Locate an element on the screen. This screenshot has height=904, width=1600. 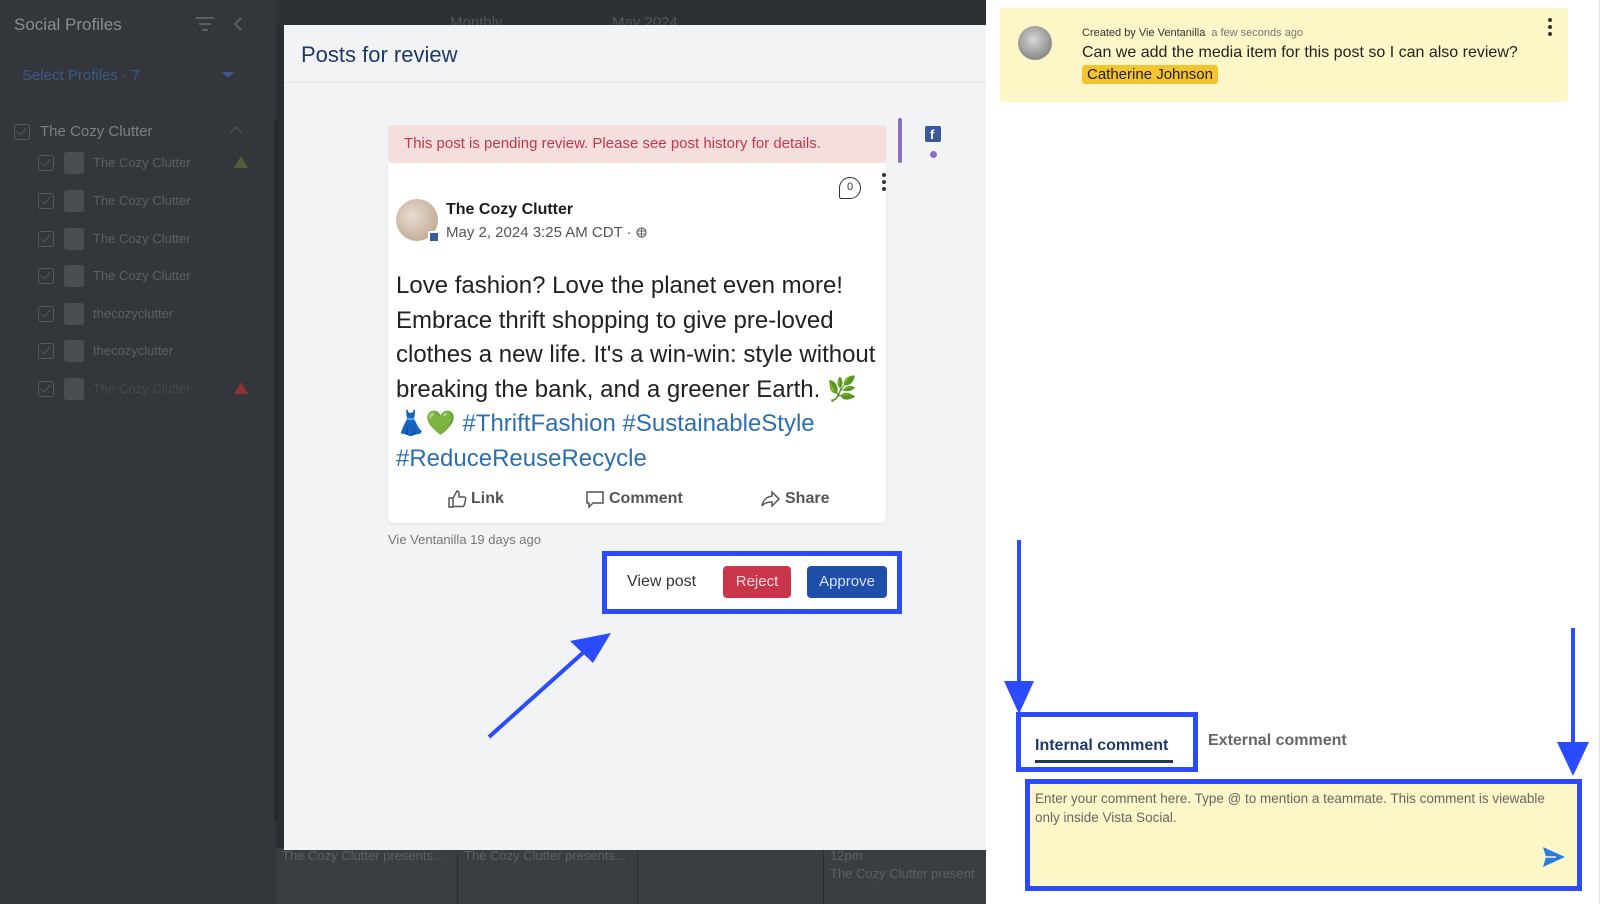
sidebar-title: Social Profiles is located at coordinates (68, 24).